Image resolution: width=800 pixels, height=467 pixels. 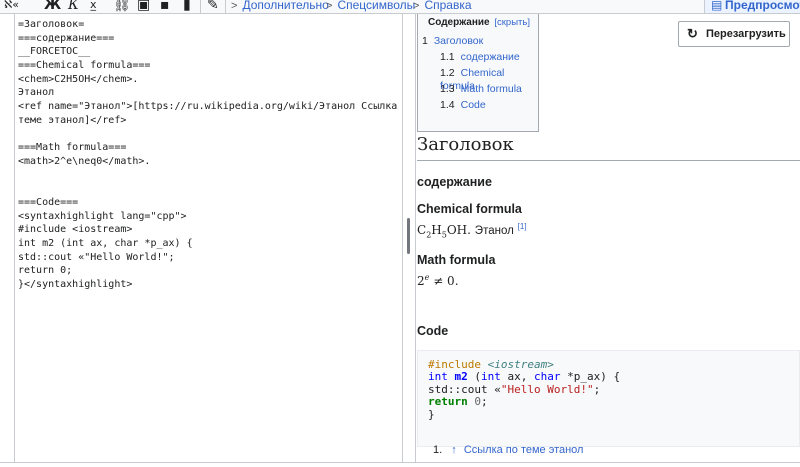 What do you see at coordinates (752, 6) in the screenshot?
I see `preview-tab: ▤ Предпросмотр` at bounding box center [752, 6].